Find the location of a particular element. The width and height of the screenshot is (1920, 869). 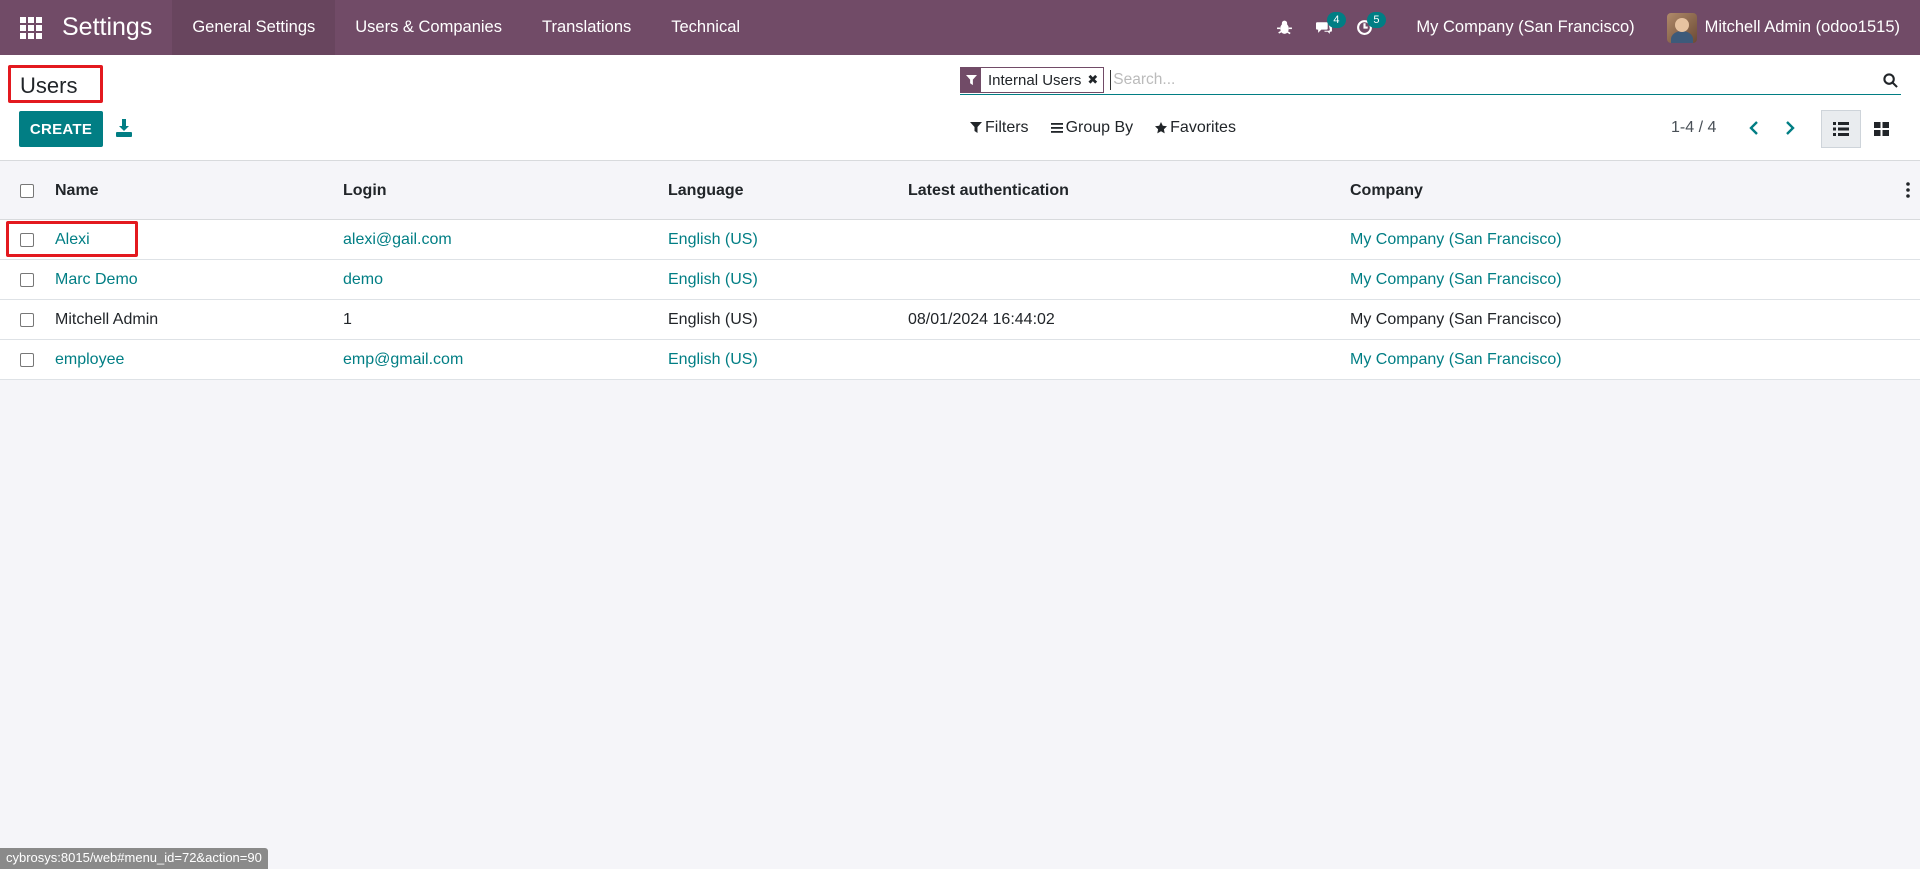

cell-login: alexi@gail.com is located at coordinates (505, 240).